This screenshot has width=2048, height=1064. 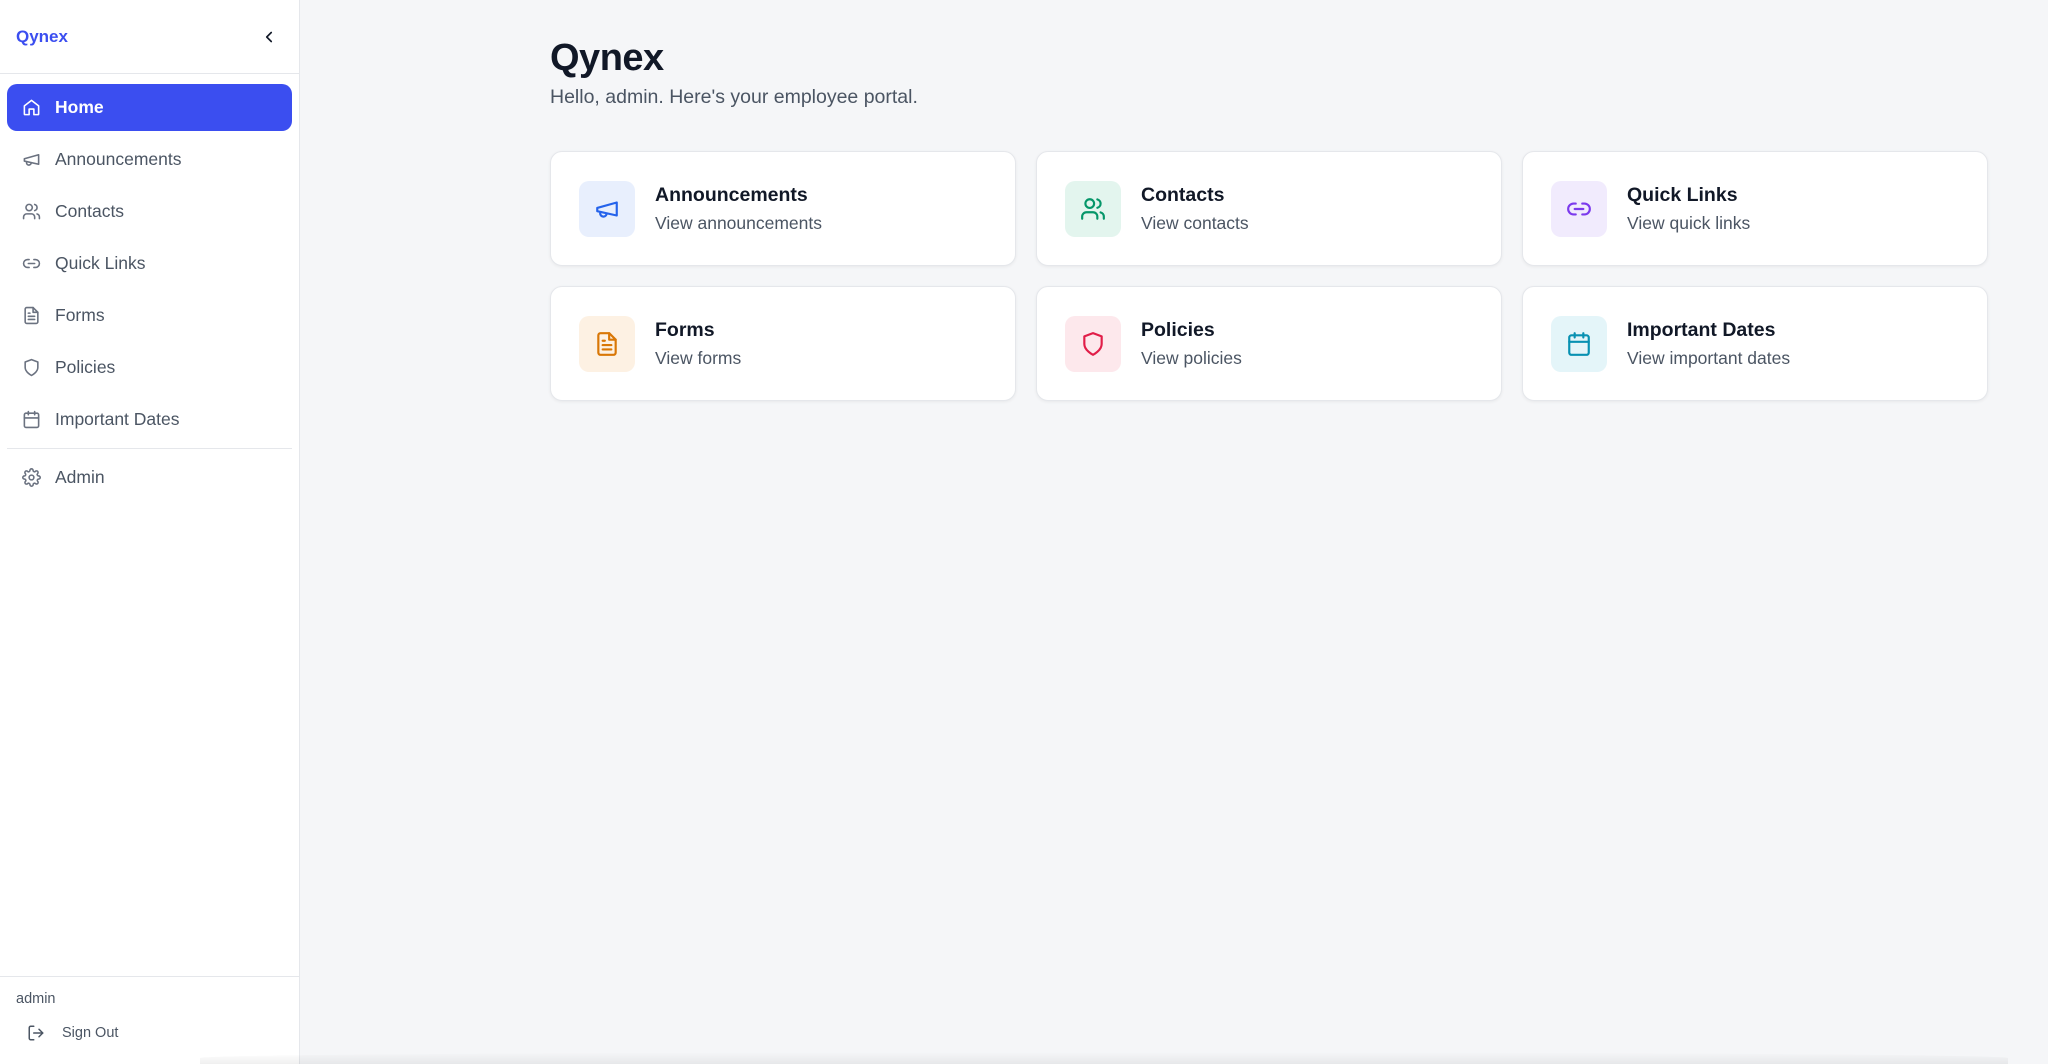 I want to click on card-title: Quick Links, so click(x=1682, y=194).